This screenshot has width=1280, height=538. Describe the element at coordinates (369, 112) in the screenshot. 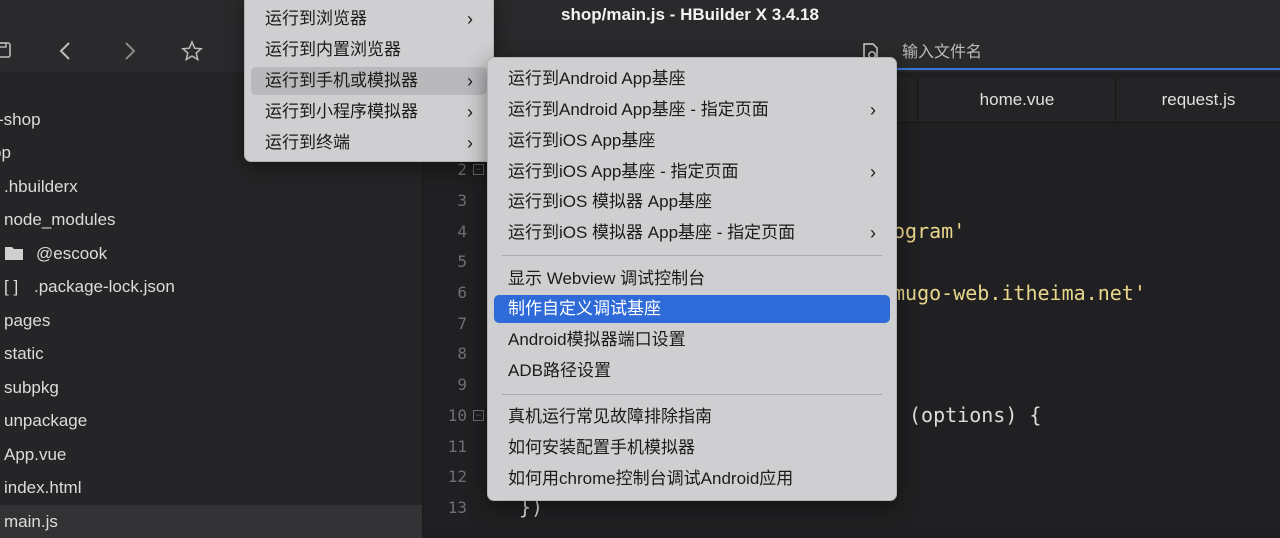

I see `menu-item-run-miniprogram: 运行到小程序模拟器 ›` at that location.